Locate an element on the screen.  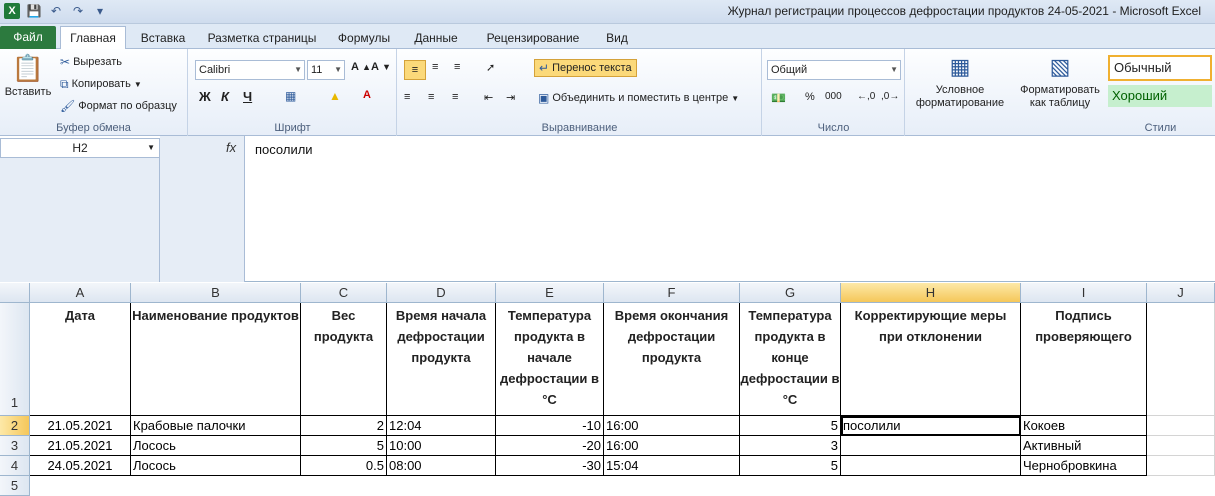
cell-end-time: 15:04 is located at coordinates (672, 466).